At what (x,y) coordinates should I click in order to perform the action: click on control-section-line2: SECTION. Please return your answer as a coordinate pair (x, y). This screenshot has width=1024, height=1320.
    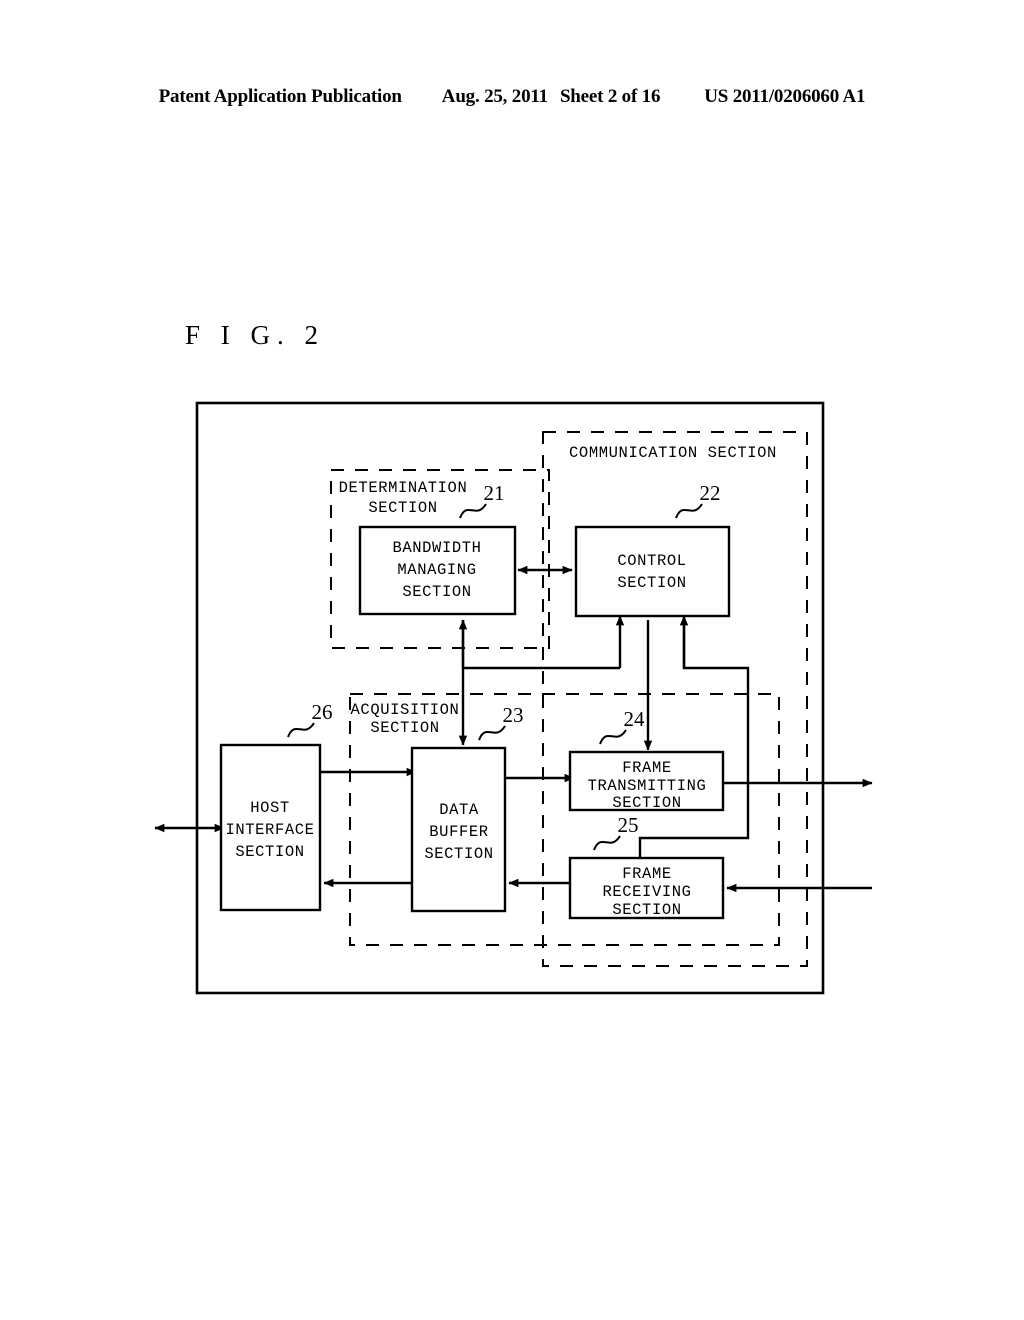
    Looking at the image, I should click on (651, 583).